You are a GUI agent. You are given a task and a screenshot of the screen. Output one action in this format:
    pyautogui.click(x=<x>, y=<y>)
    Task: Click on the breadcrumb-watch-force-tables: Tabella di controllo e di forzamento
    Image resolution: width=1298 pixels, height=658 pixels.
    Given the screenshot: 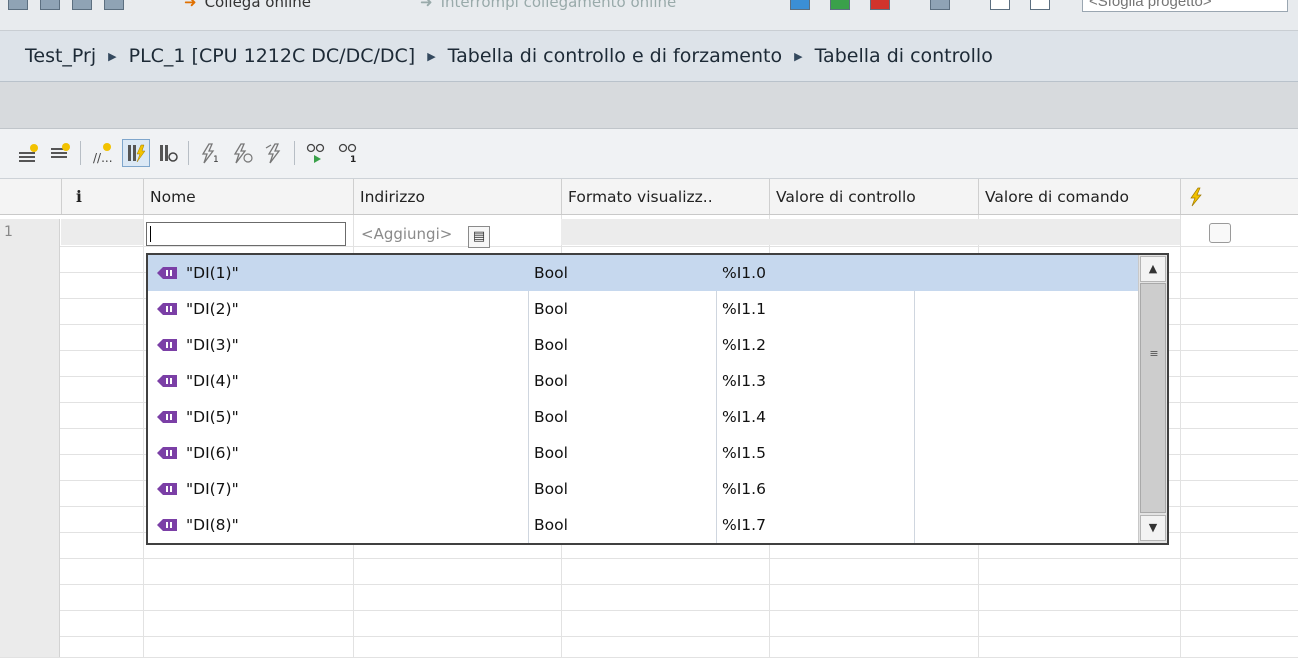 What is the action you would take?
    pyautogui.click(x=609, y=56)
    